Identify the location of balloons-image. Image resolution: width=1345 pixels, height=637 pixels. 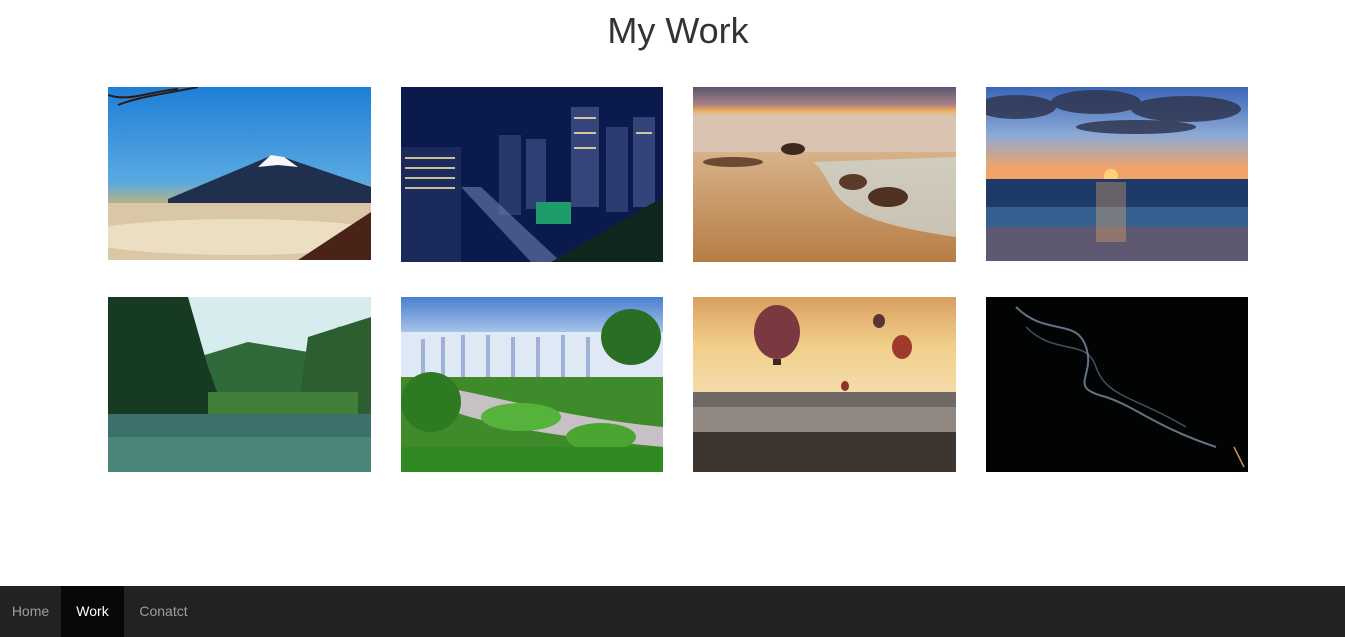
(824, 384).